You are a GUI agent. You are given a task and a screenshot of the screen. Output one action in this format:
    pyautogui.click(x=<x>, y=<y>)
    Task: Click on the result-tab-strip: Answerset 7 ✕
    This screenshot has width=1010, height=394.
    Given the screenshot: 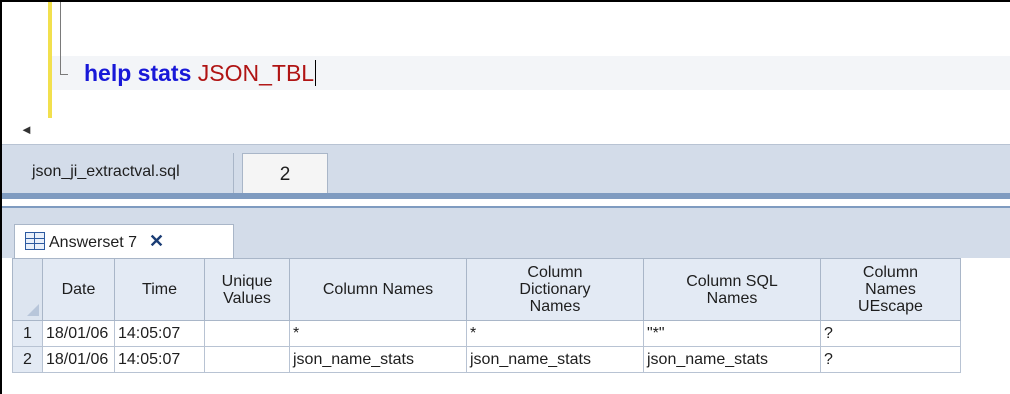 What is the action you would take?
    pyautogui.click(x=506, y=233)
    